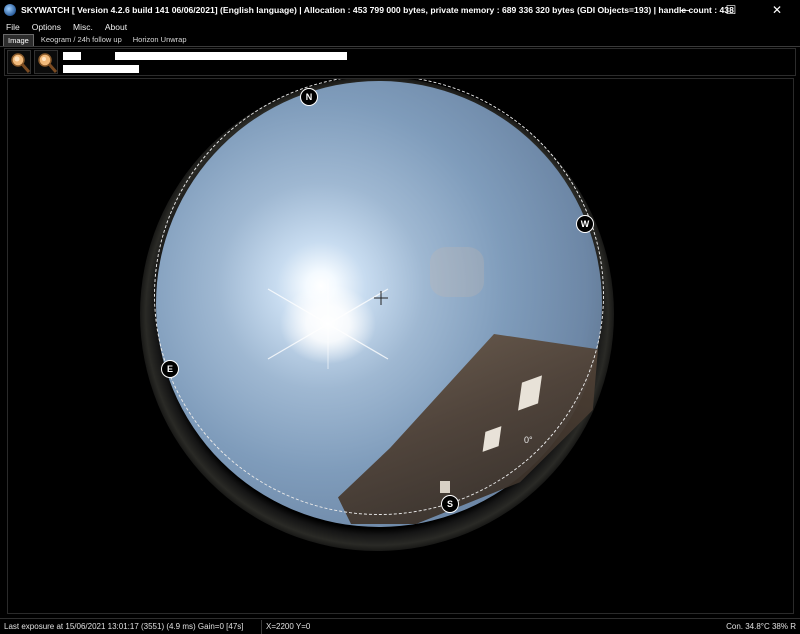 The image size is (800, 634). I want to click on compass-south: S, so click(450, 504).